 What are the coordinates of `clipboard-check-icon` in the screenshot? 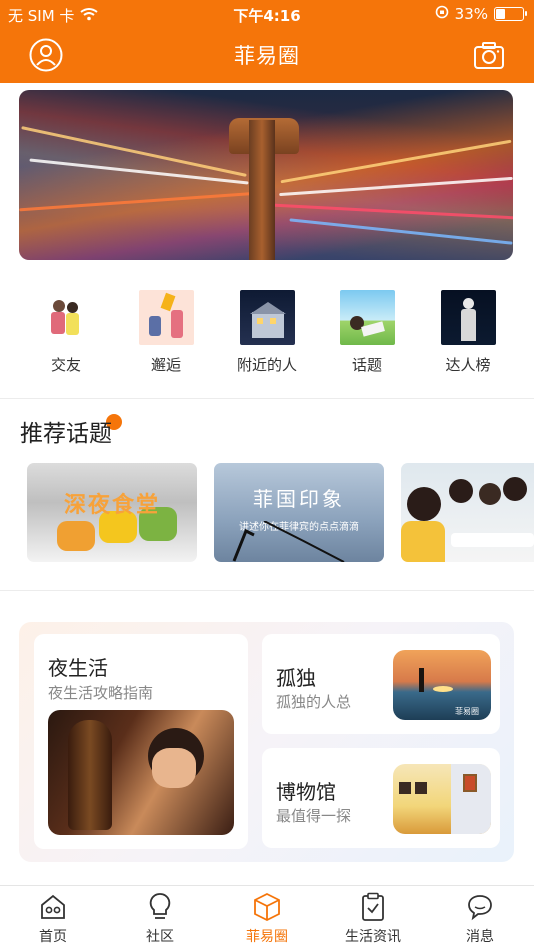 It's located at (373, 906).